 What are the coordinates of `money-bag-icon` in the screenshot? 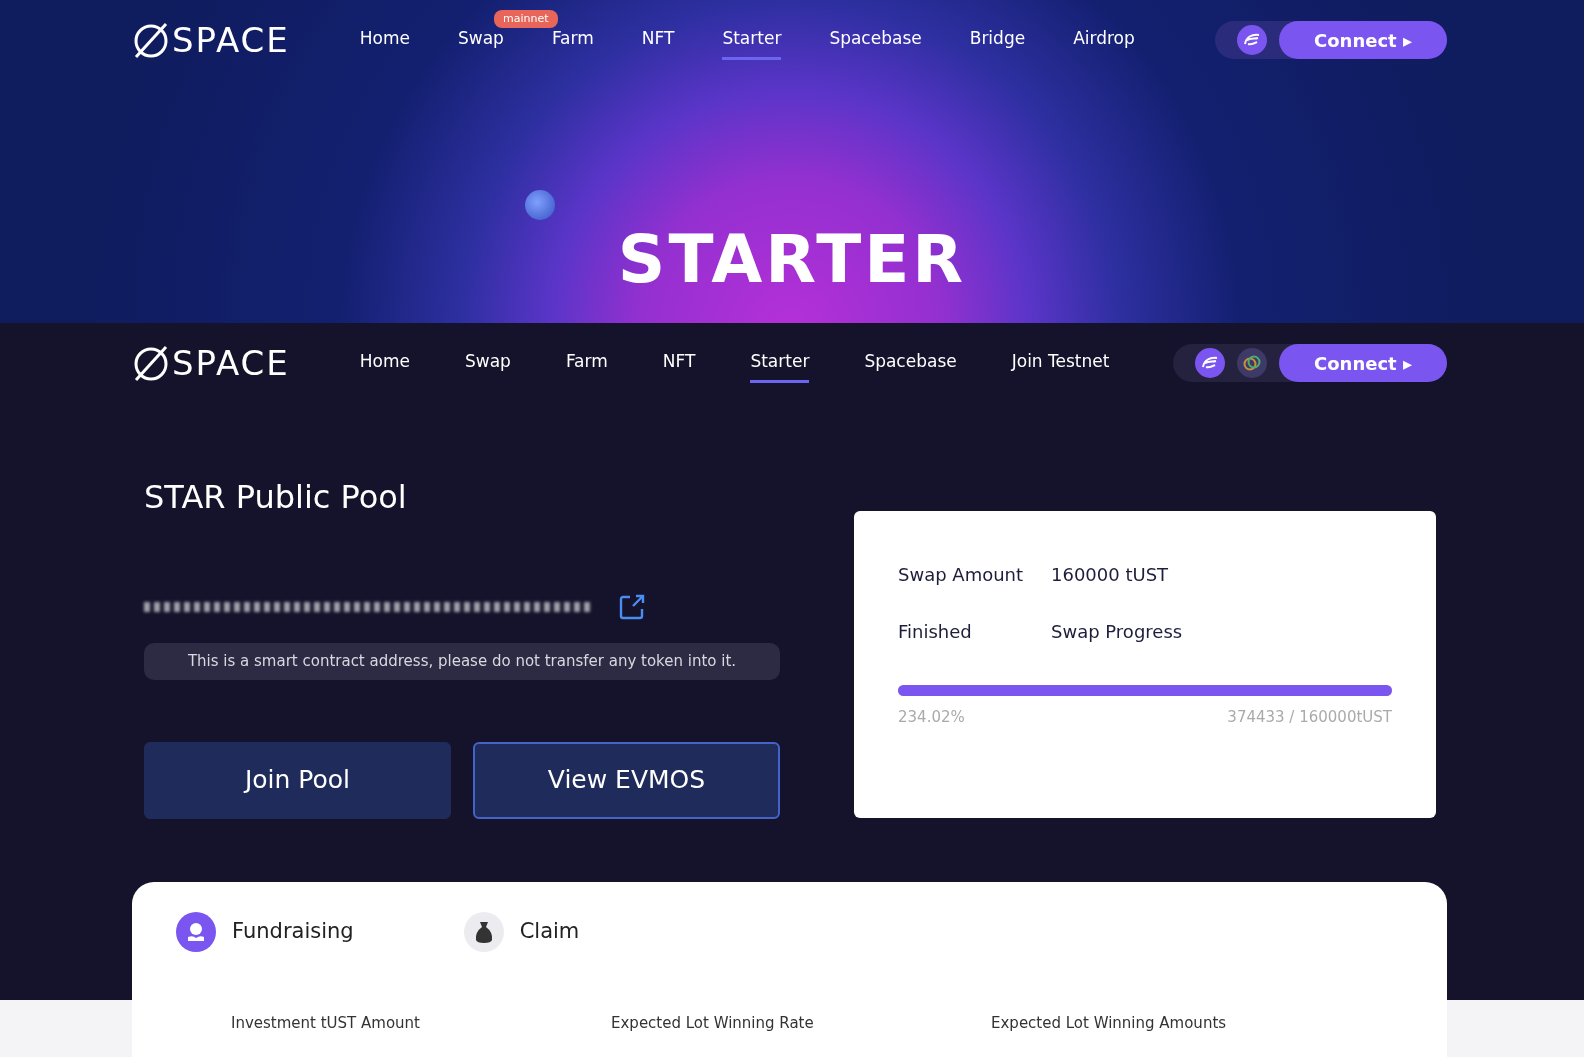 It's located at (483, 932).